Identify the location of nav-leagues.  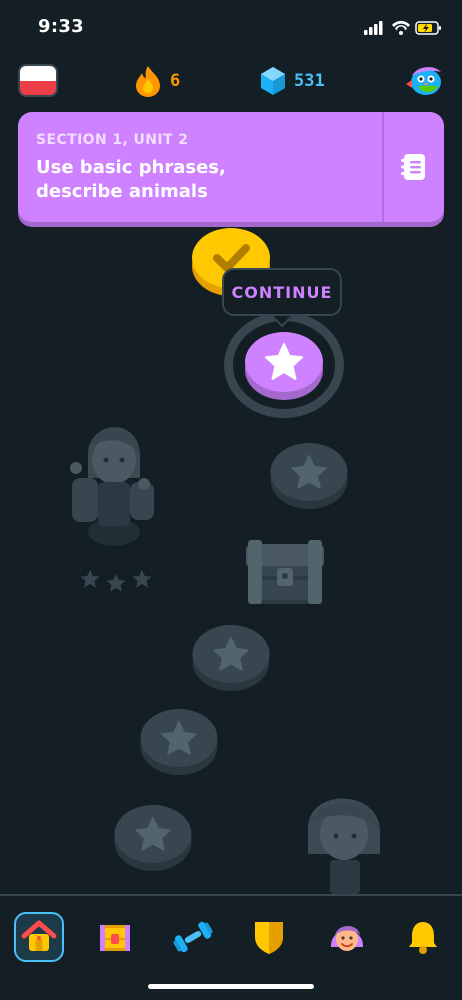
(269, 937).